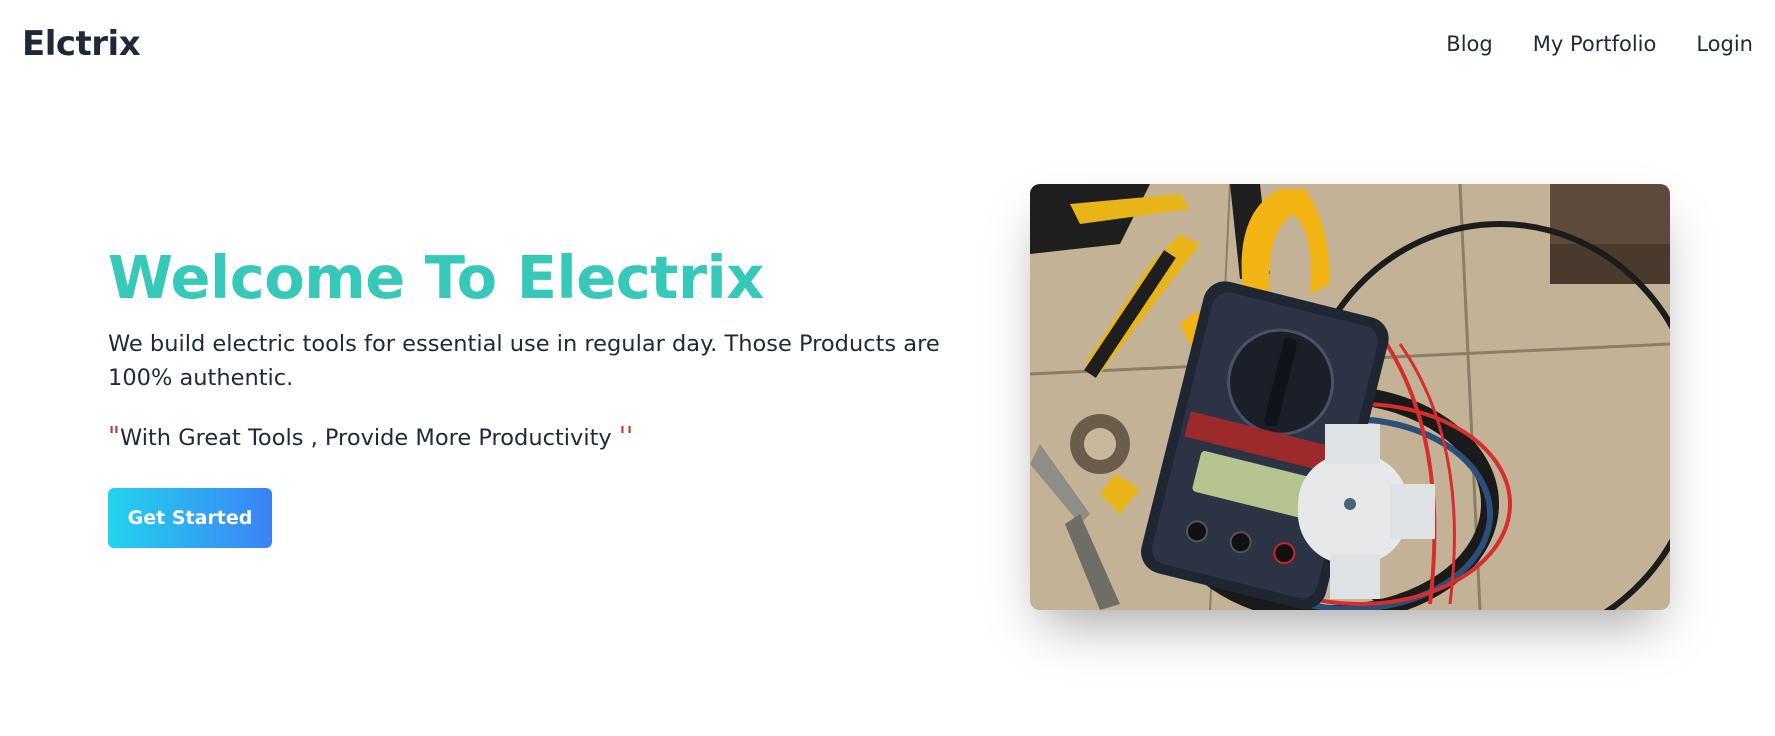  Describe the element at coordinates (81, 44) in the screenshot. I see `brand-logo: Elctrix` at that location.